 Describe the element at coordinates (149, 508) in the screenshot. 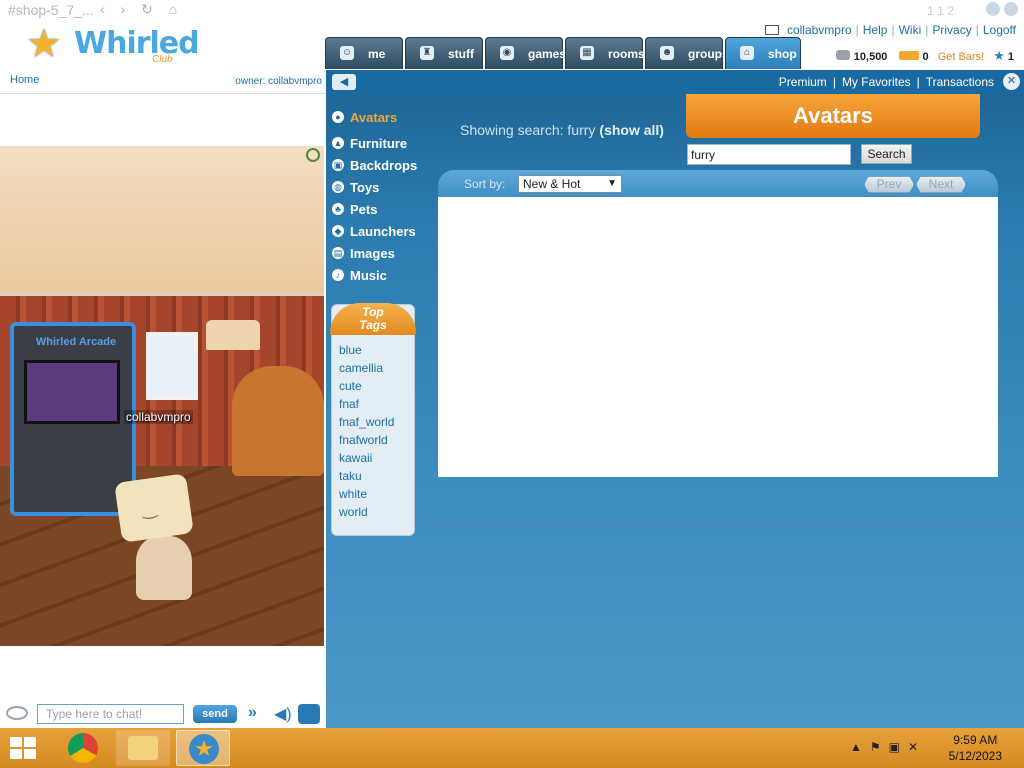

I see `smile-icon: ‿` at that location.